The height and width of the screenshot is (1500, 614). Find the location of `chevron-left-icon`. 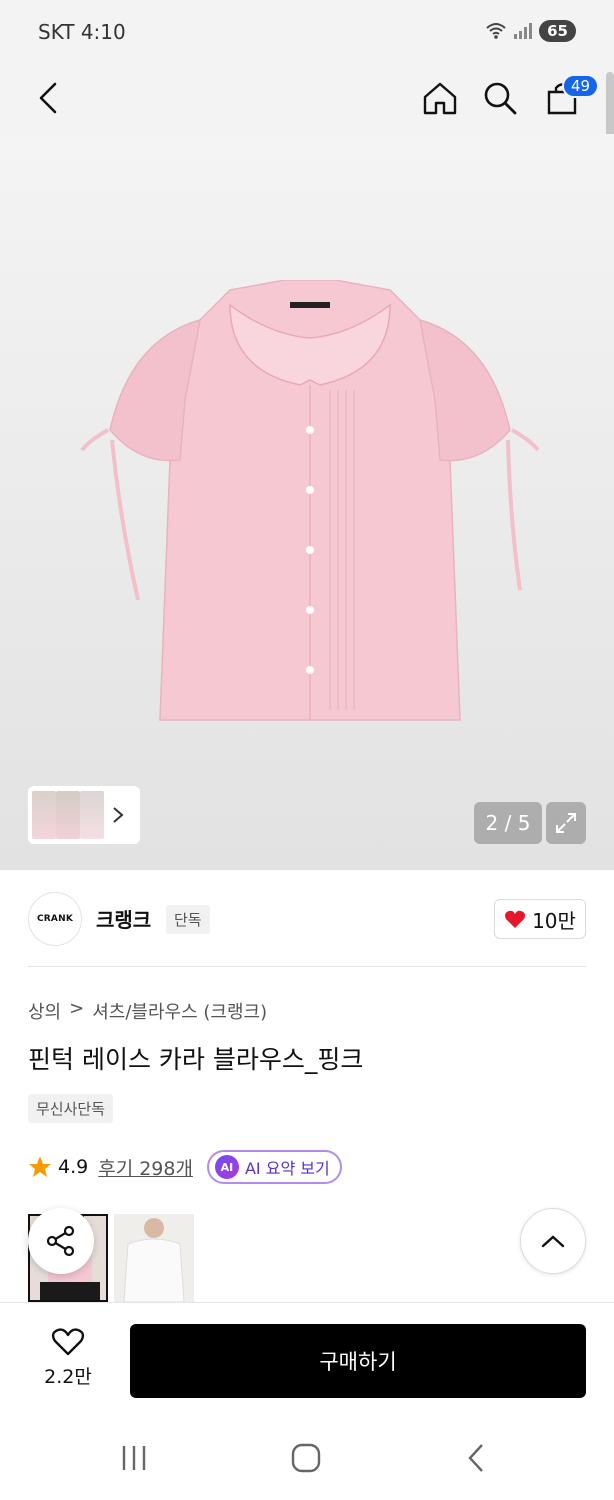

chevron-left-icon is located at coordinates (48, 98).